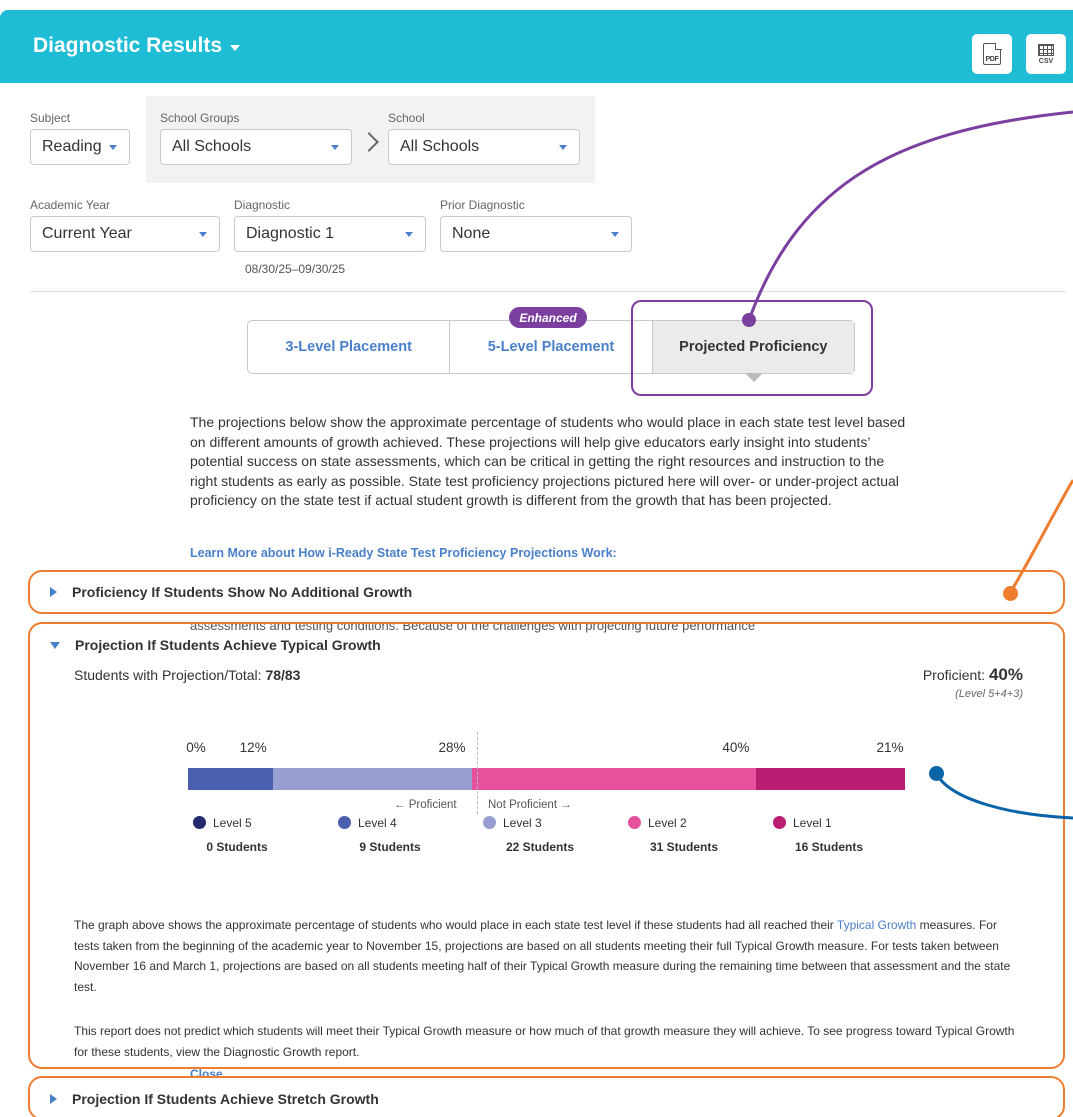 The height and width of the screenshot is (1117, 1073). I want to click on csv-icon: CSV, so click(1046, 54).